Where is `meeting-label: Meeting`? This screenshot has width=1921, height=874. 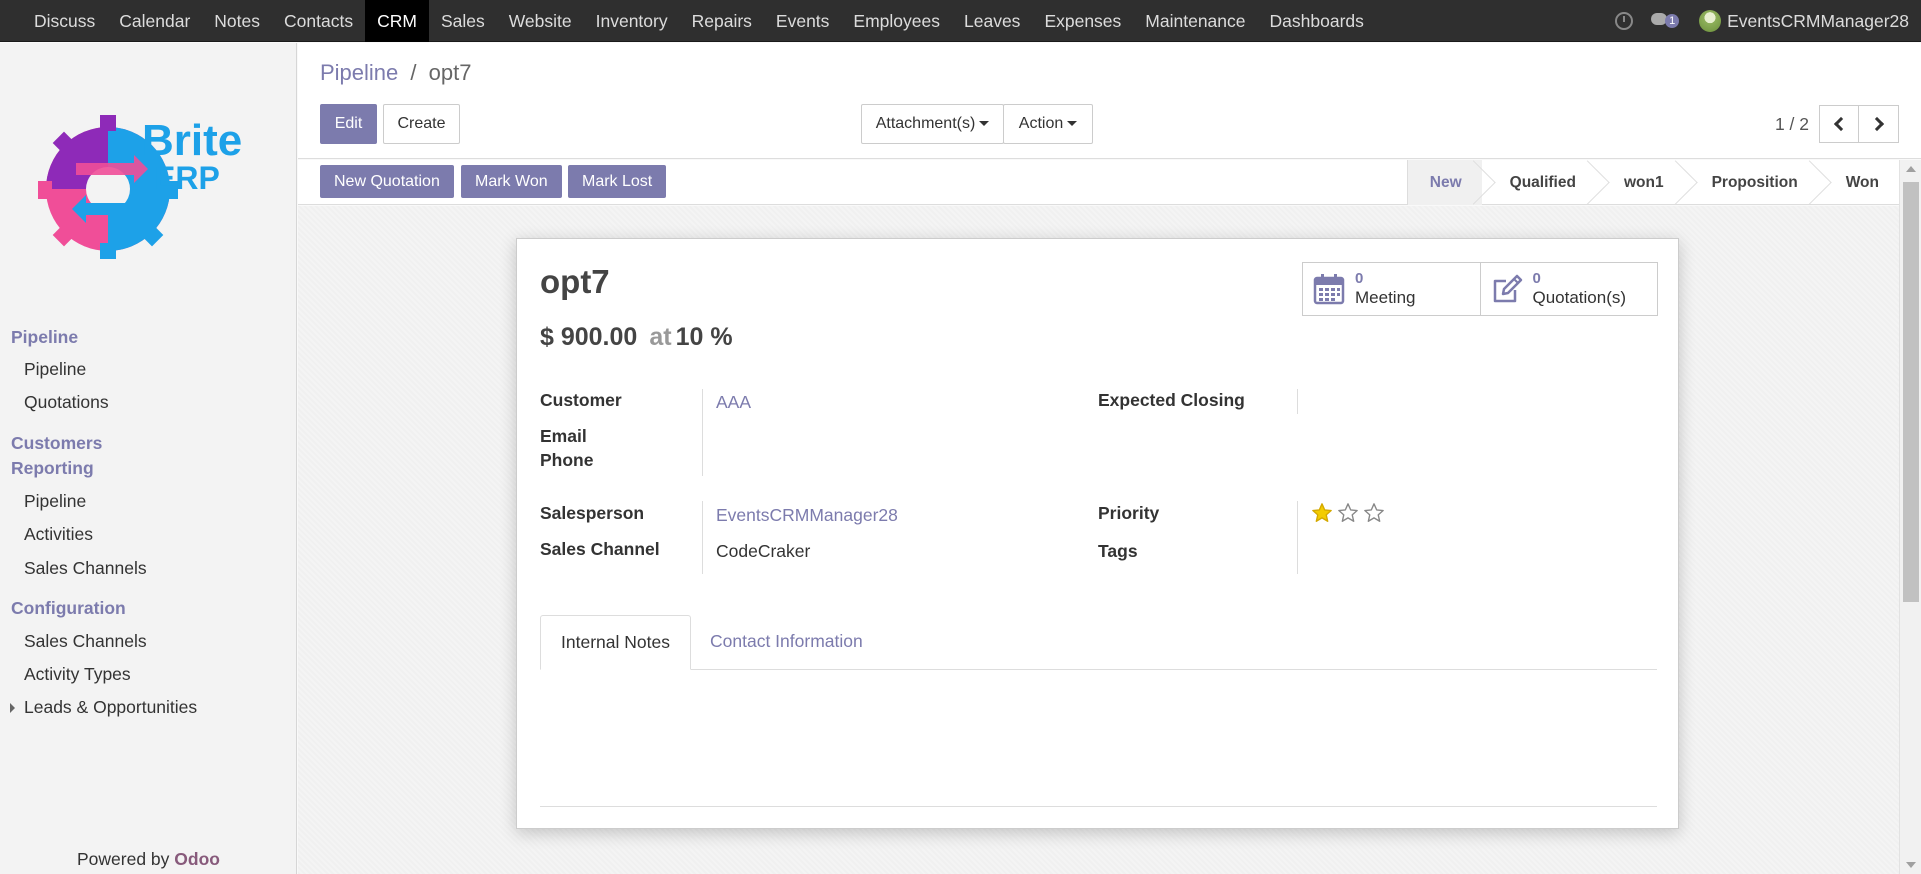
meeting-label: Meeting is located at coordinates (1385, 297).